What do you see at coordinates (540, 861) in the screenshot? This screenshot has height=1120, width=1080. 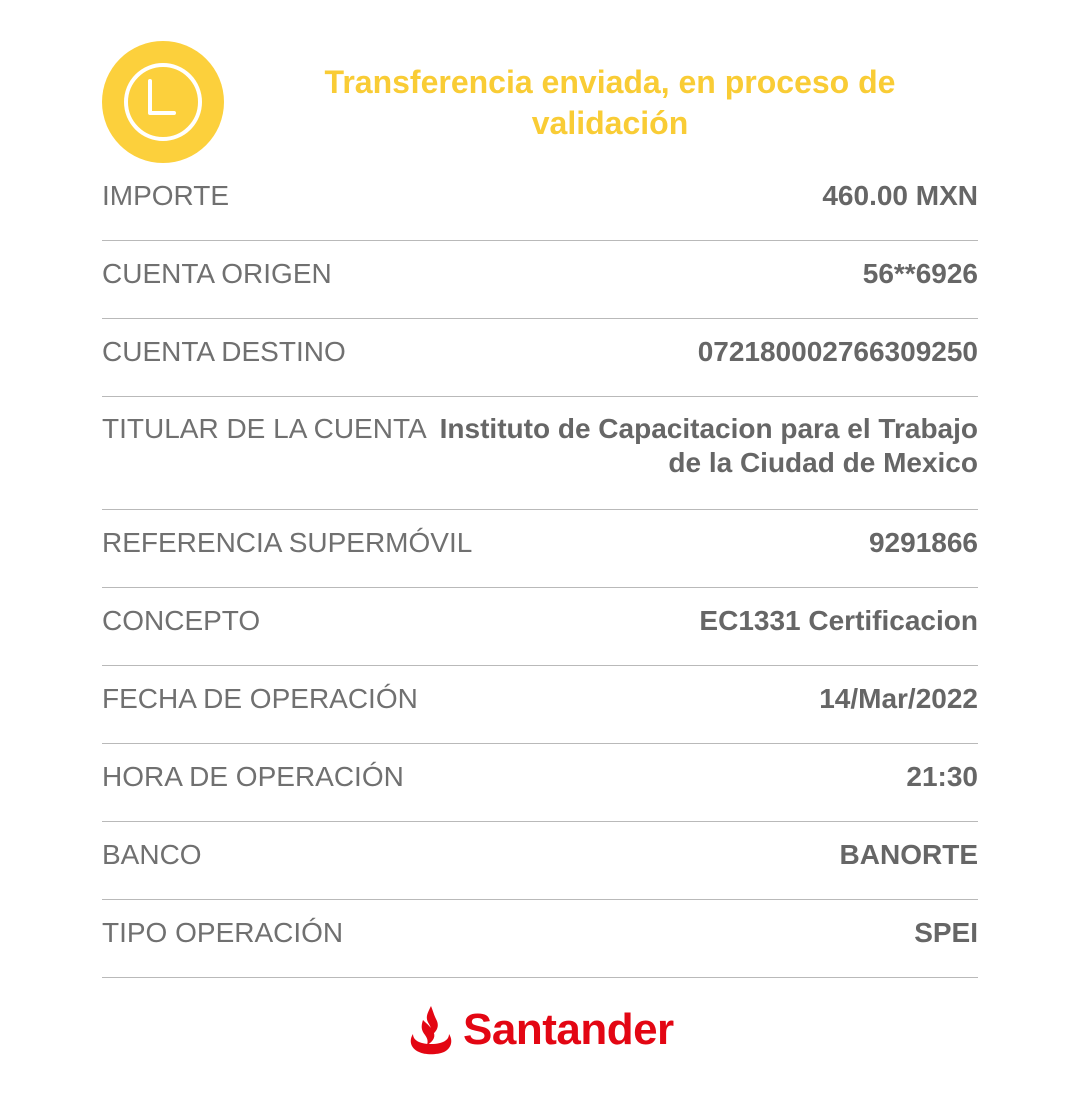 I see `detail-row-banco: BANCO BANORTE` at bounding box center [540, 861].